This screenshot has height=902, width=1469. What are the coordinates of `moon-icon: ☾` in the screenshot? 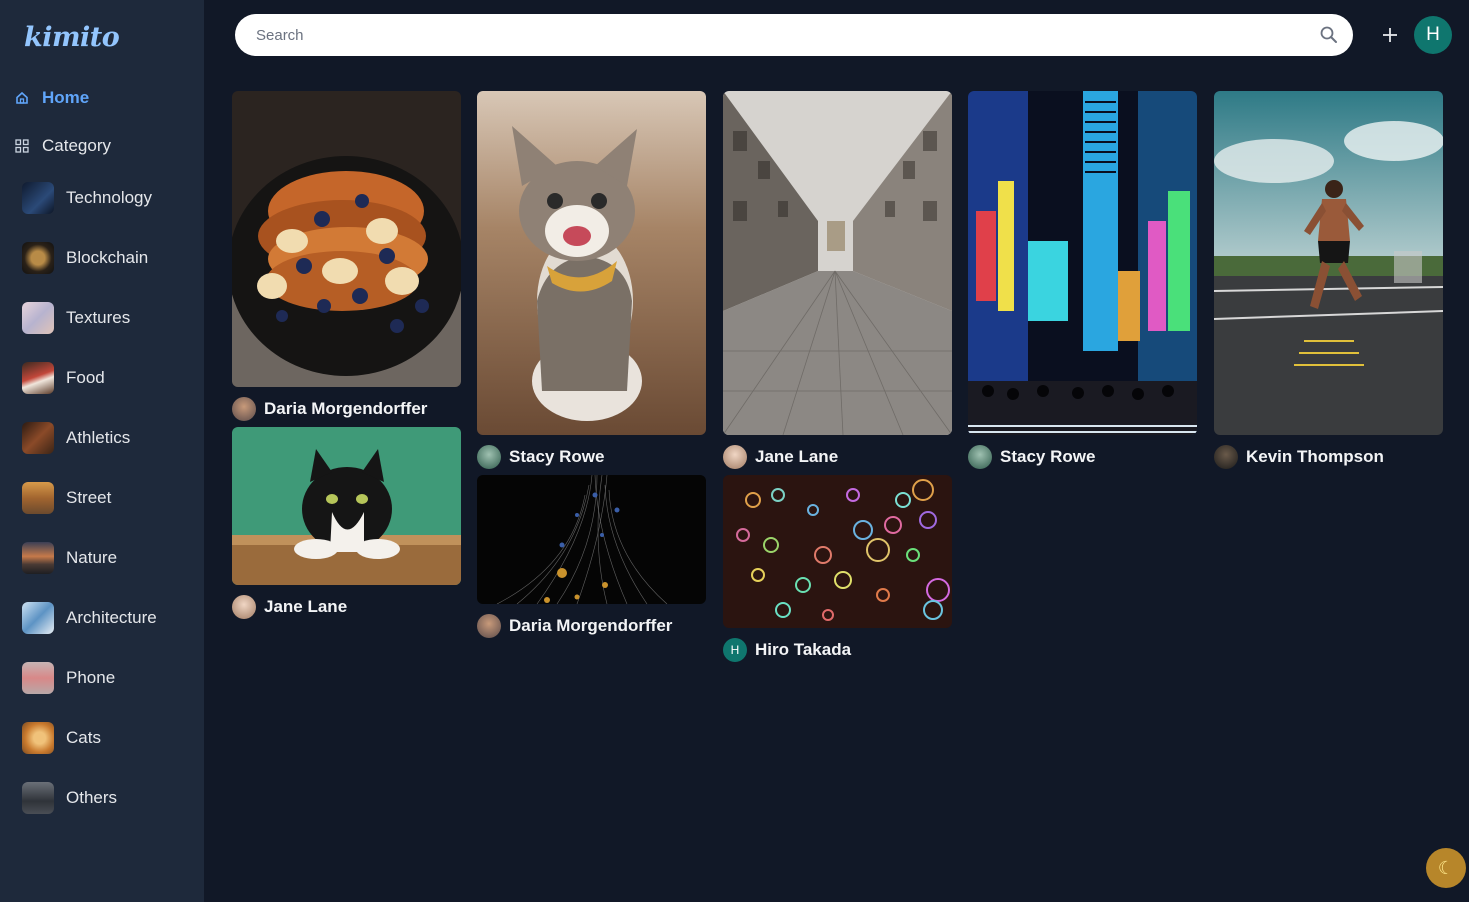 It's located at (1446, 868).